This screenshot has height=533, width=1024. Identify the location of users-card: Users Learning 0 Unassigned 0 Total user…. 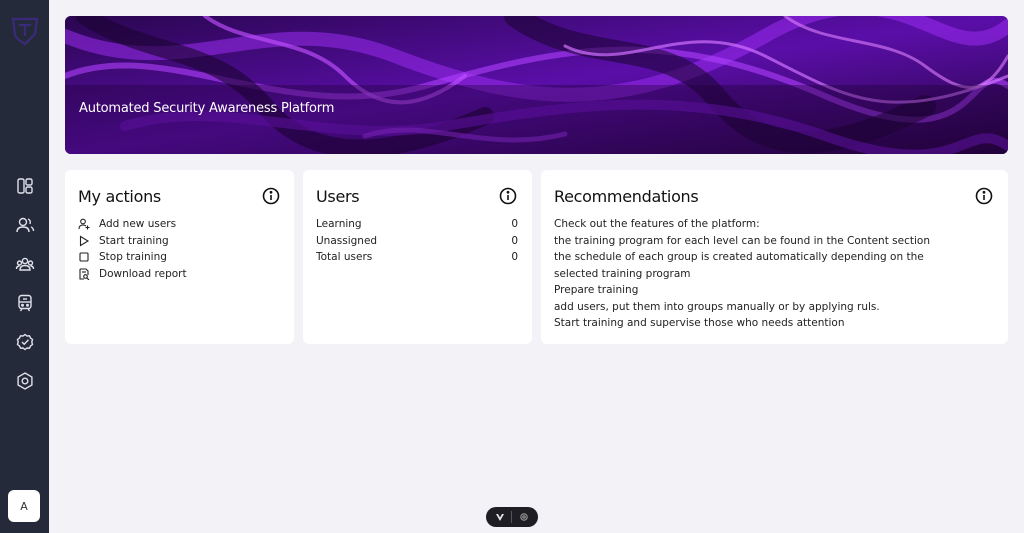
(417, 257).